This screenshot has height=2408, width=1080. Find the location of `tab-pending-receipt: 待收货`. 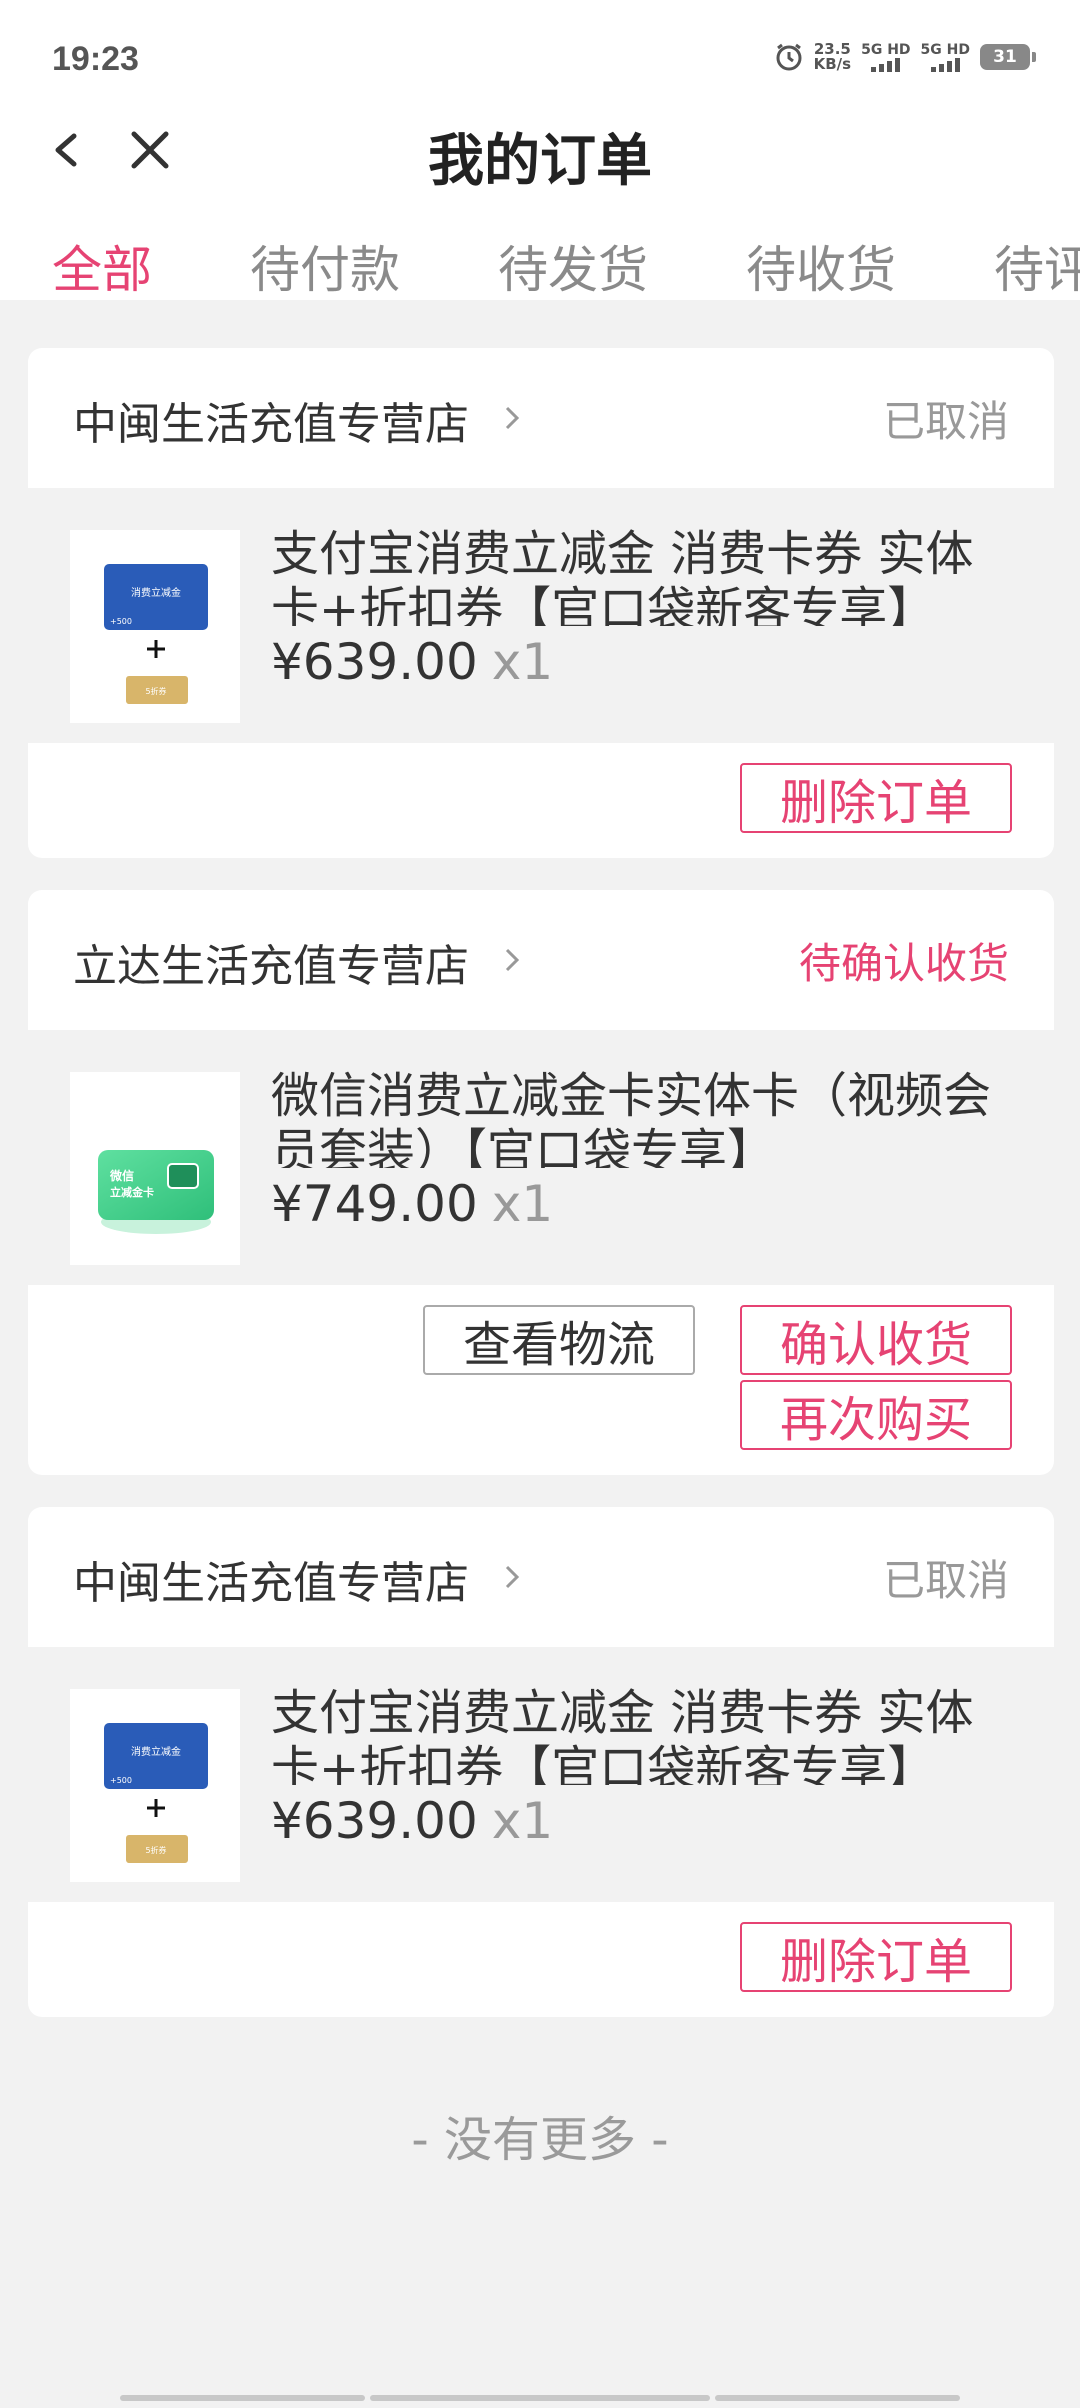

tab-pending-receipt: 待收货 is located at coordinates (821, 265).